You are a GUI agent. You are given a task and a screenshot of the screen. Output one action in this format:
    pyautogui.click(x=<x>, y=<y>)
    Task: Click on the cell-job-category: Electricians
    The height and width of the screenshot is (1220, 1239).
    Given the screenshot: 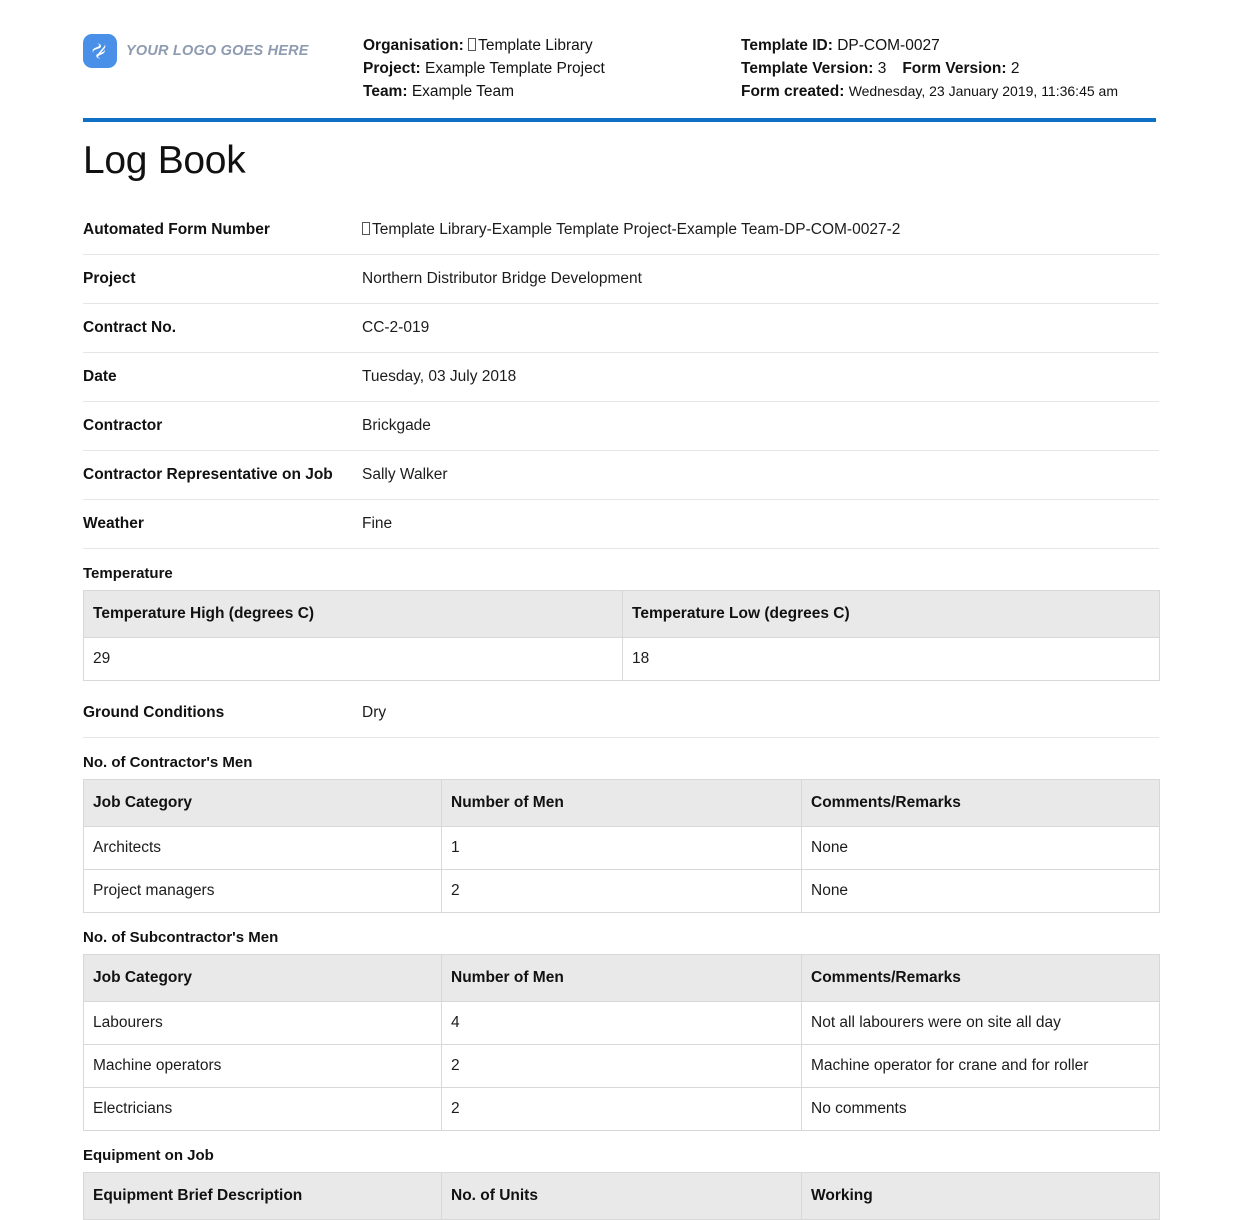 What is the action you would take?
    pyautogui.click(x=262, y=1109)
    